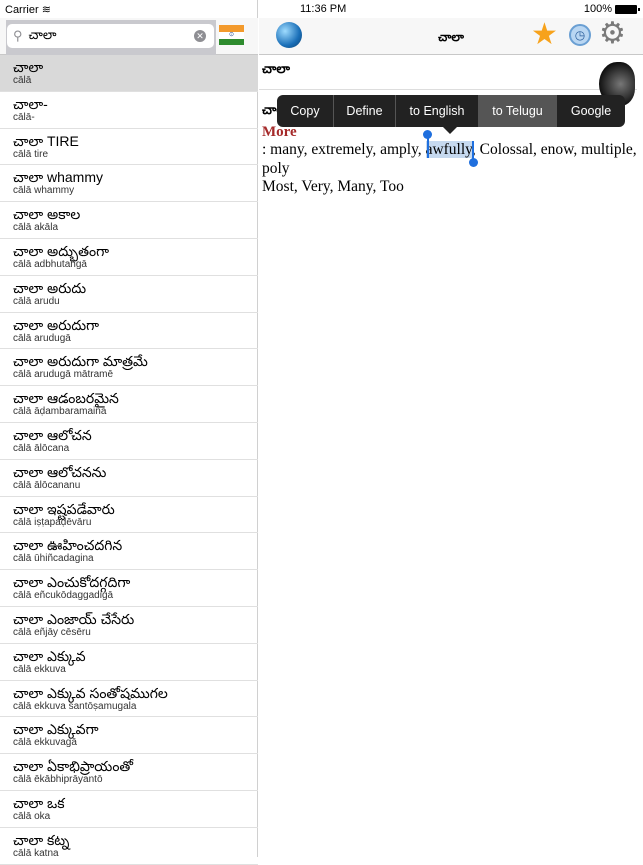  What do you see at coordinates (39, 669) in the screenshot?
I see `transliteration: cālā ekkuva` at bounding box center [39, 669].